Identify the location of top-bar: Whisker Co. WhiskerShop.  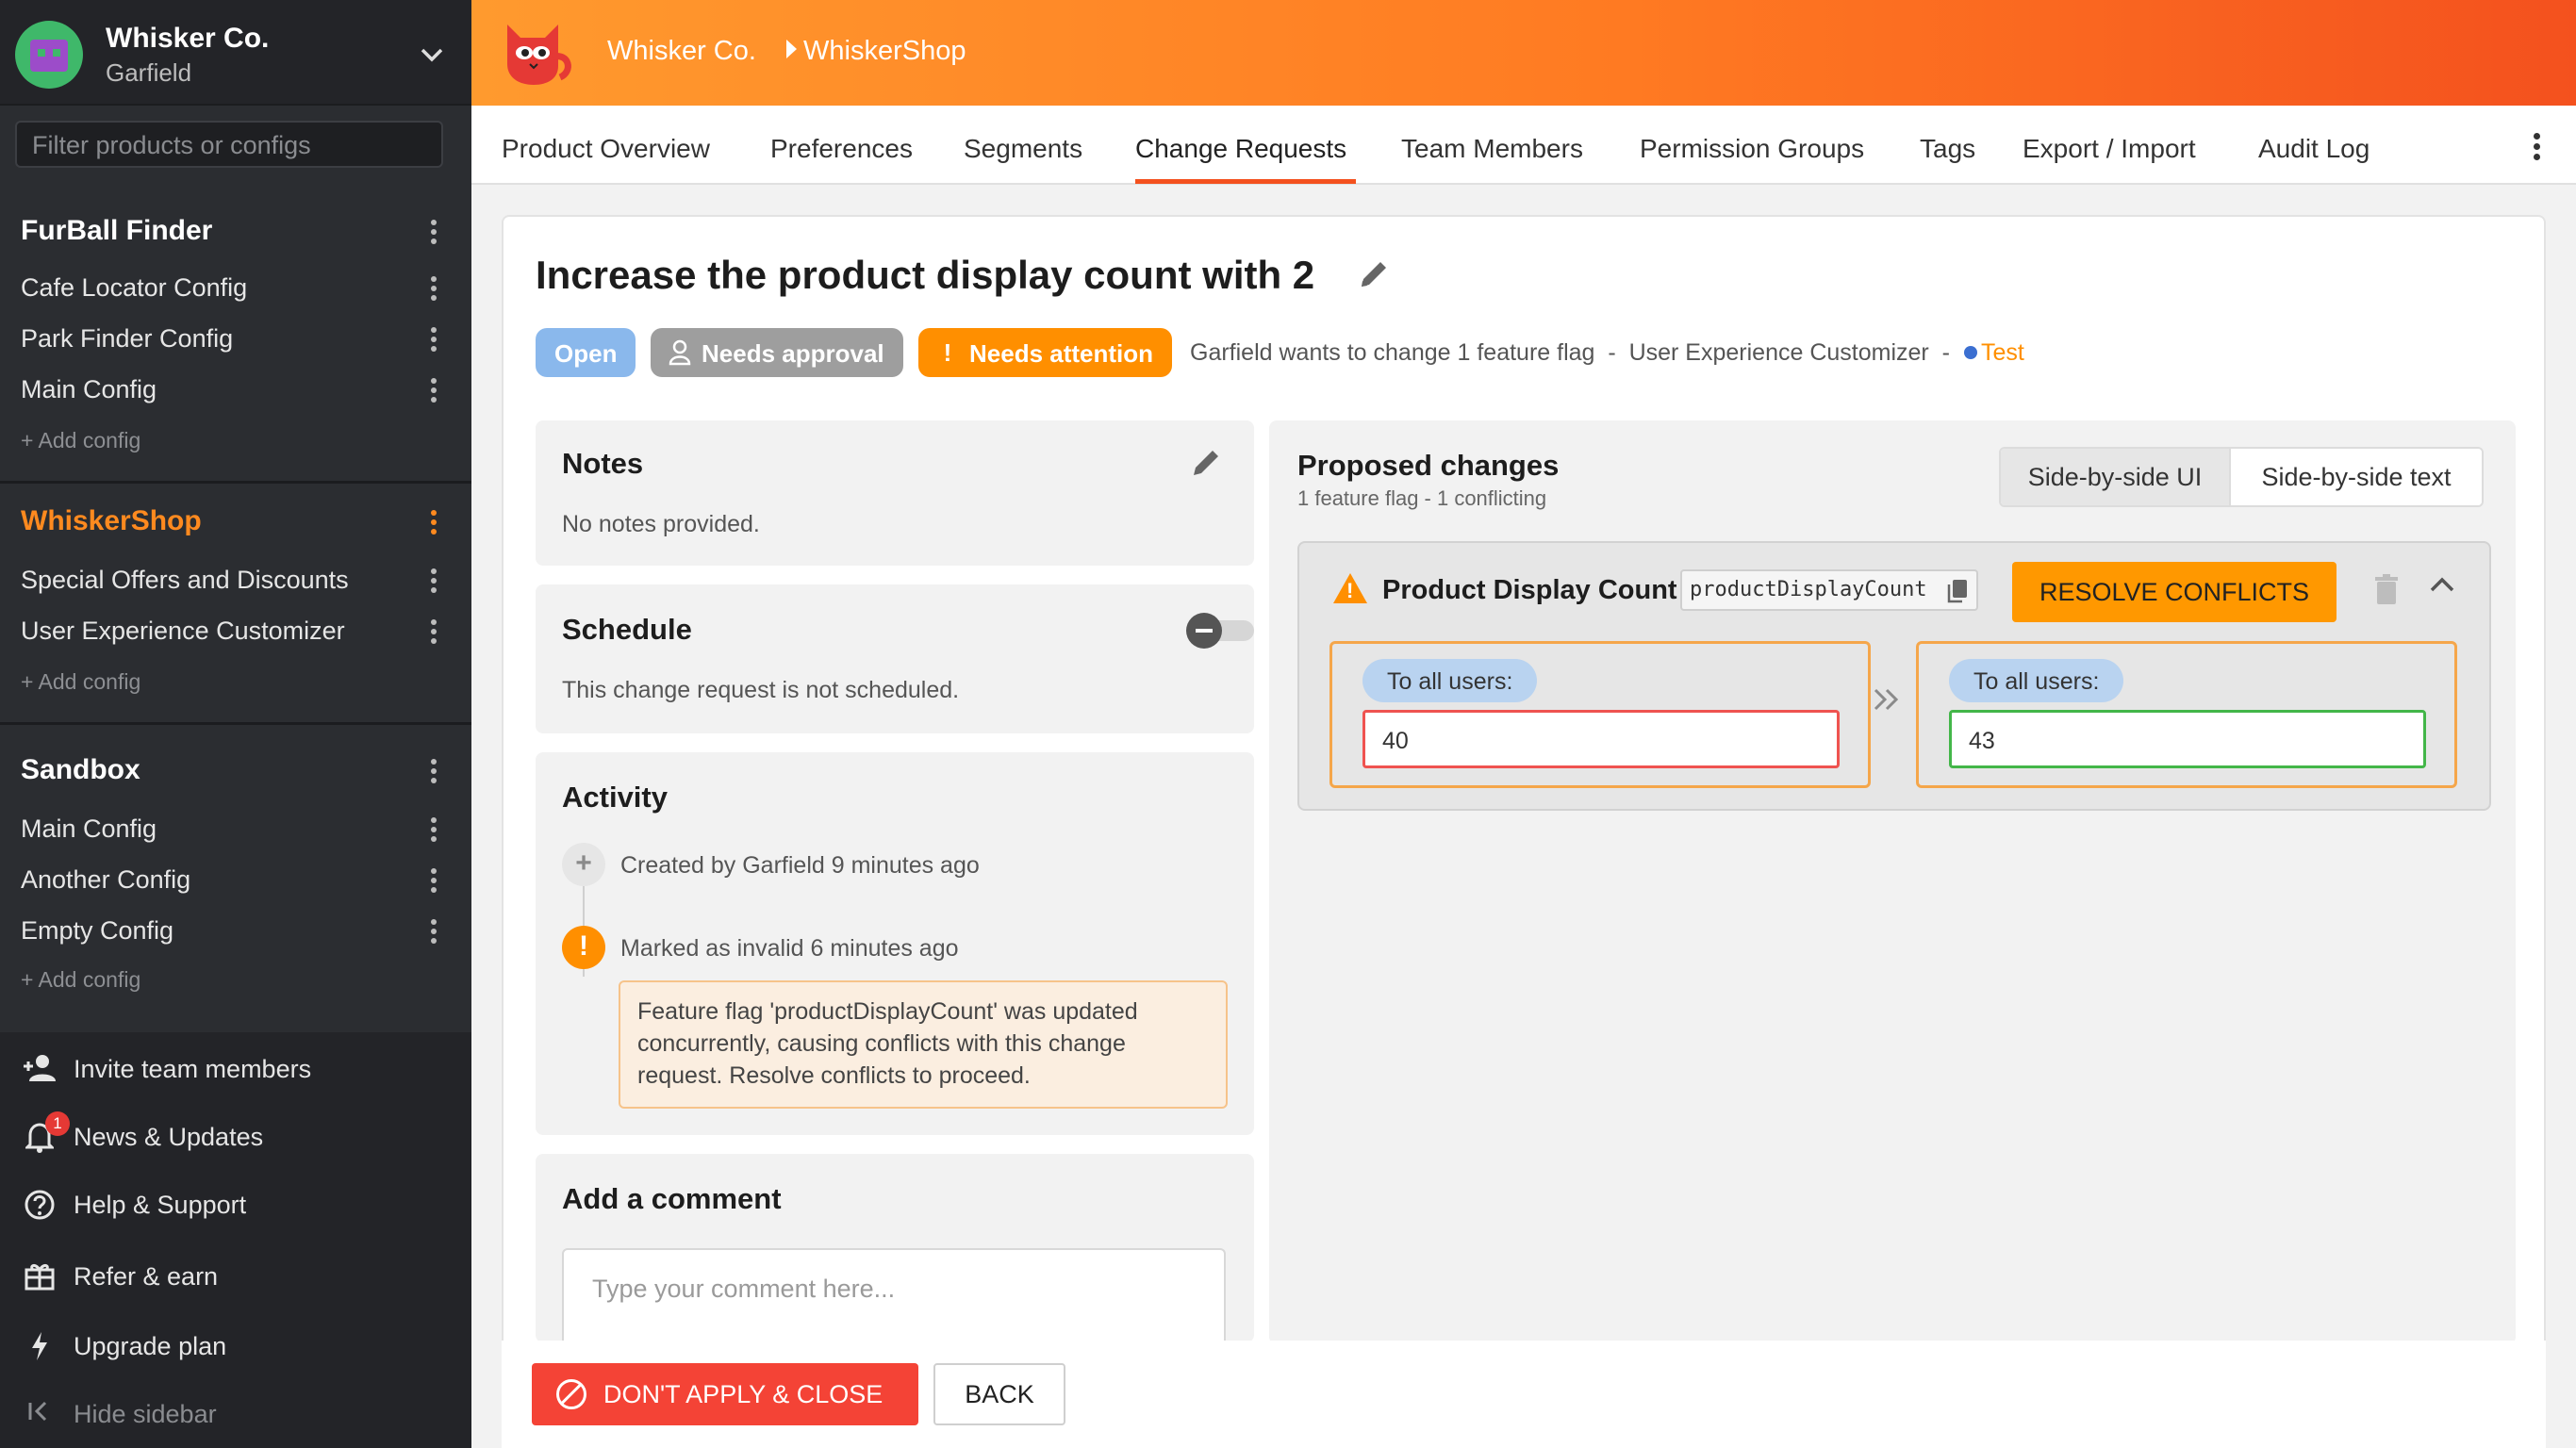
(1523, 53).